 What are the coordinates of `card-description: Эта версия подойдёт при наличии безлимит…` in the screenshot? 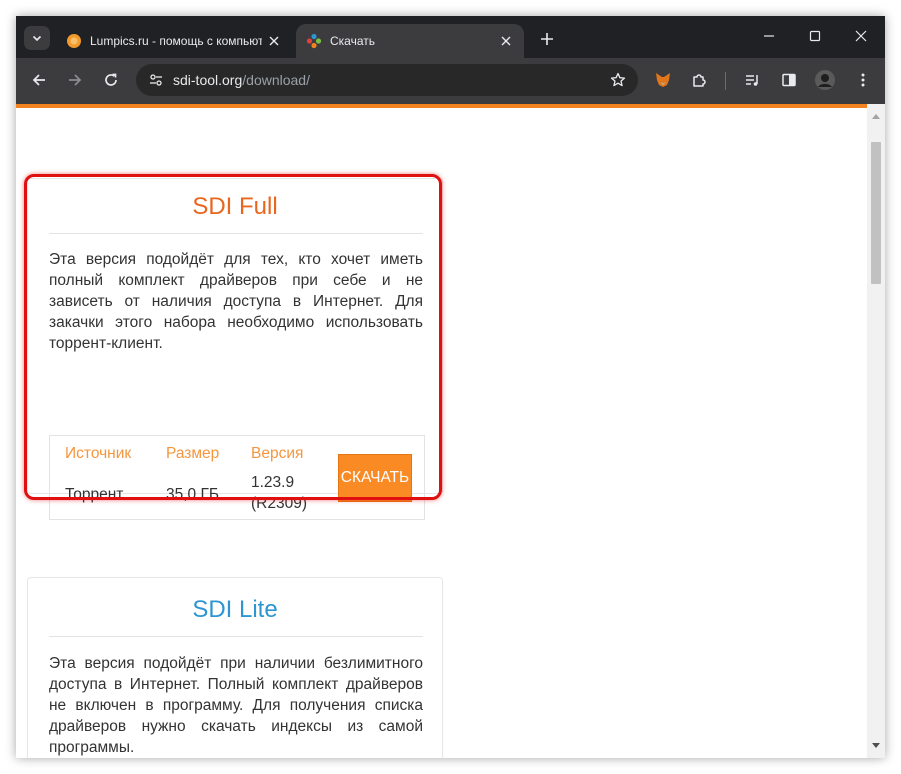 It's located at (236, 705).